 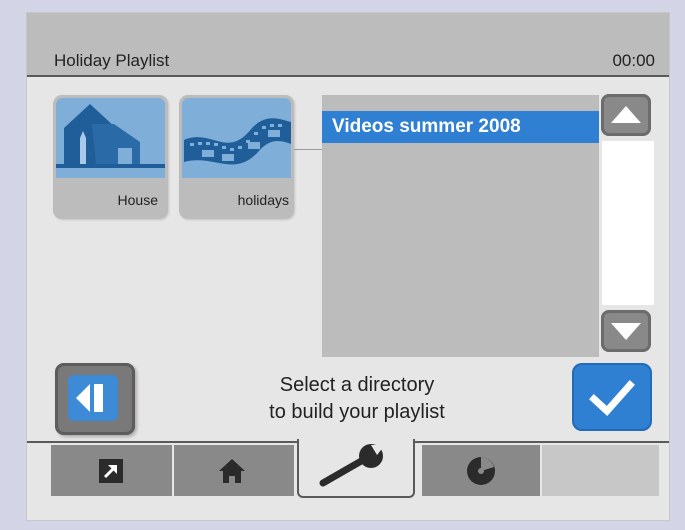 I want to click on hint-line-2: to build your playlist, so click(x=357, y=412).